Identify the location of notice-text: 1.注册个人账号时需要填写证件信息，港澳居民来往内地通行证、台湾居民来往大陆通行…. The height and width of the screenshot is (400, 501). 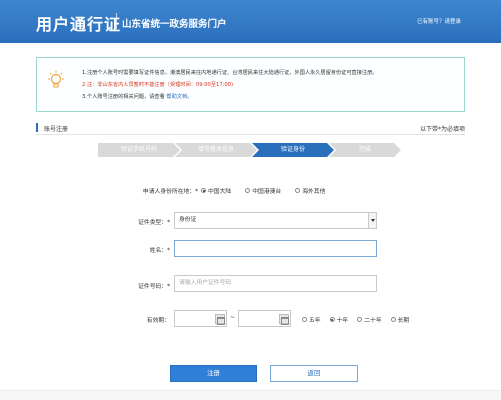
(229, 85).